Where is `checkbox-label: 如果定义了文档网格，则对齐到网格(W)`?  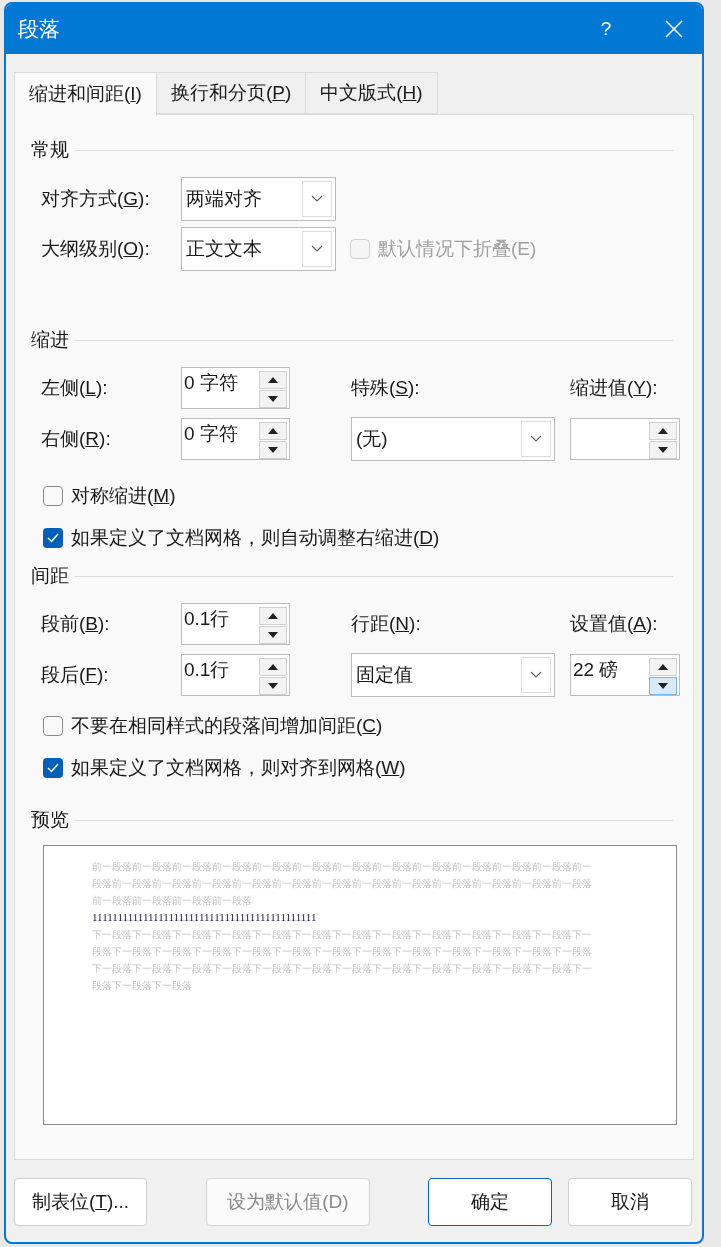 checkbox-label: 如果定义了文档网格，则对齐到网格(W) is located at coordinates (238, 767).